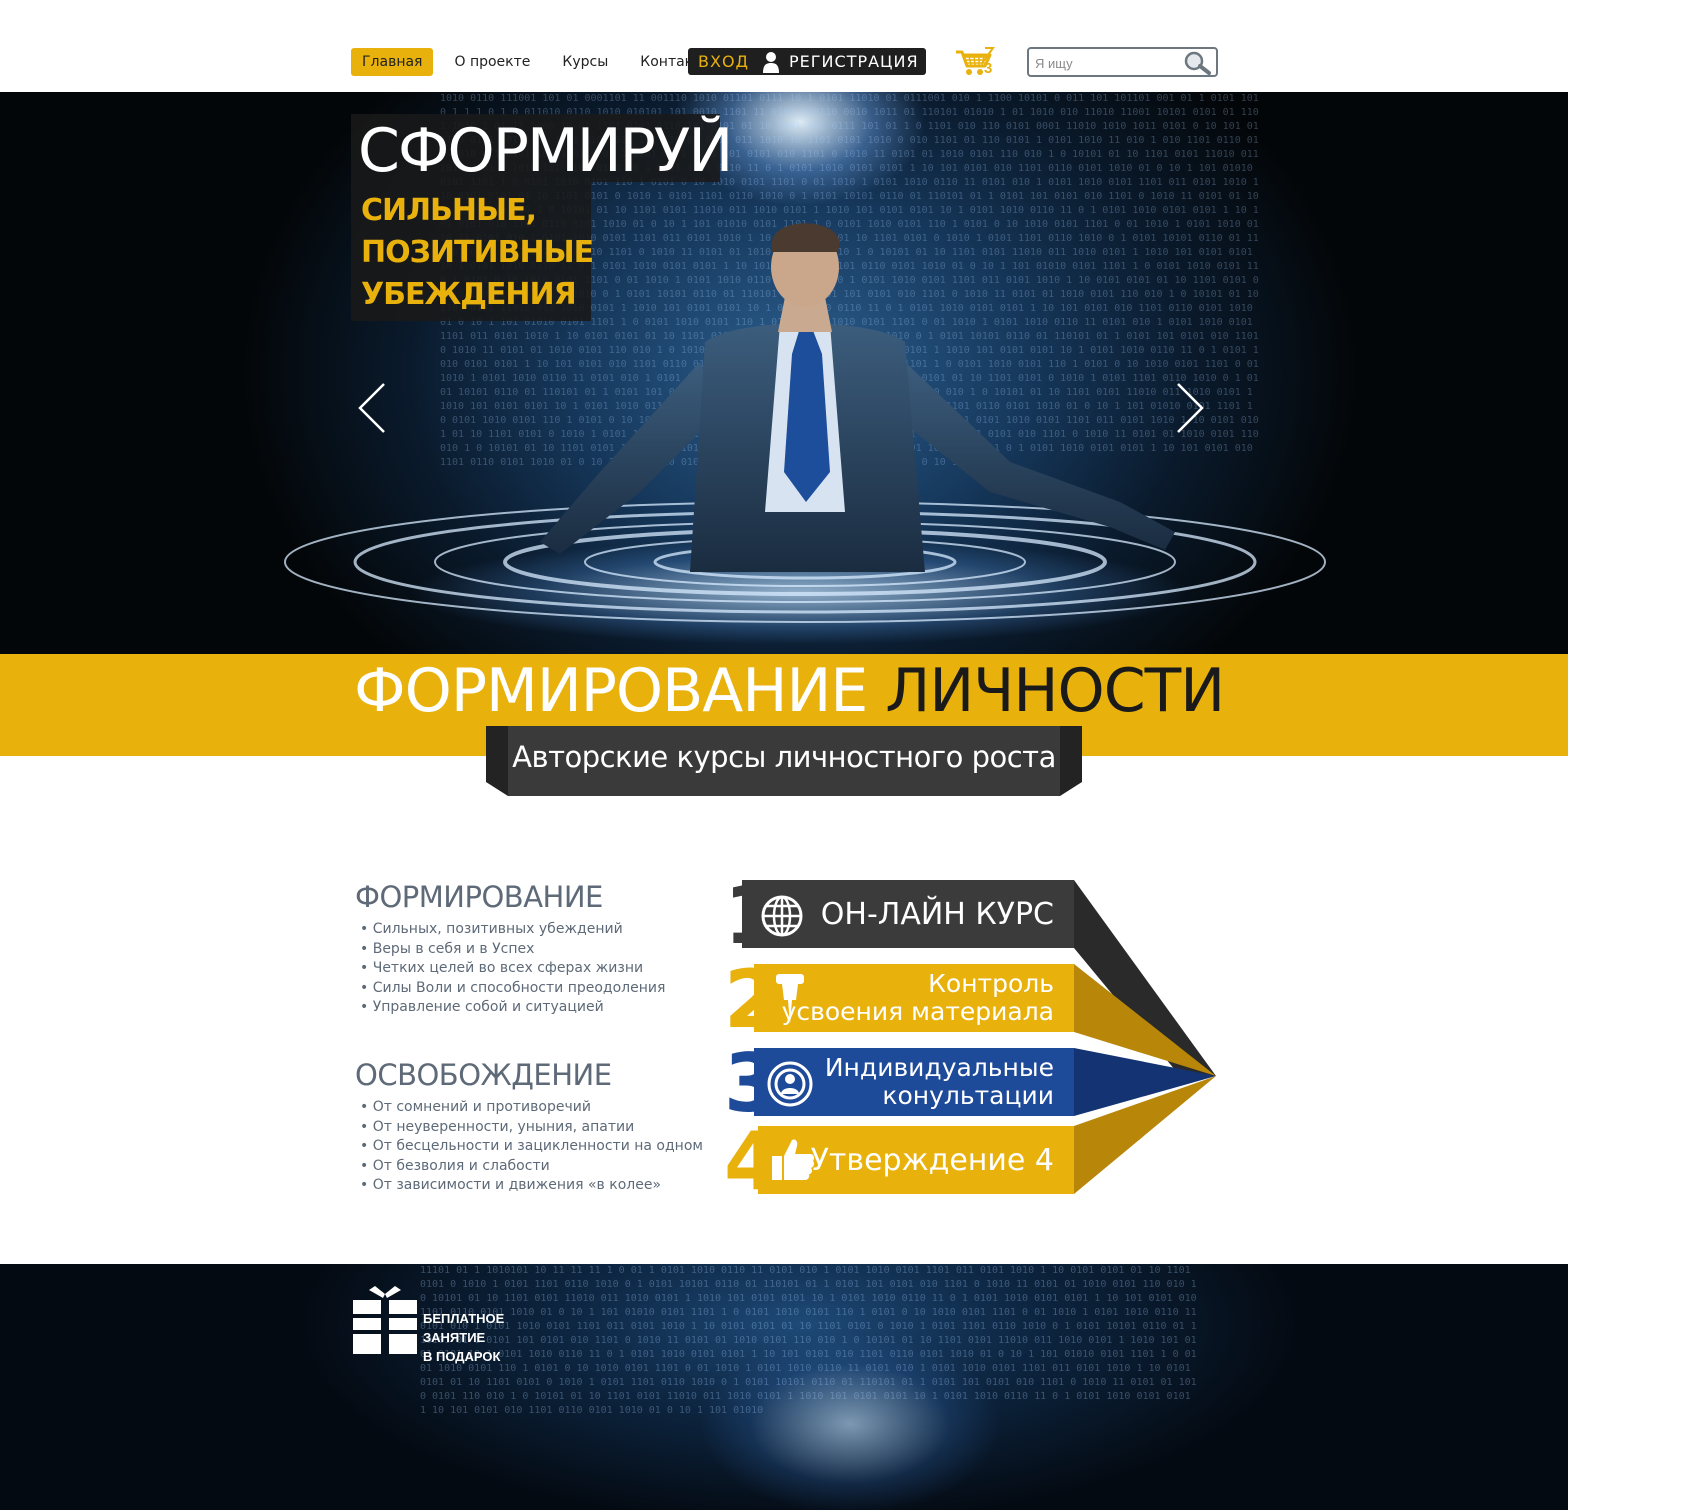 This screenshot has width=1700, height=1510. What do you see at coordinates (512, 930) in the screenshot?
I see `list-item: Сильных, позитивных убеждений` at bounding box center [512, 930].